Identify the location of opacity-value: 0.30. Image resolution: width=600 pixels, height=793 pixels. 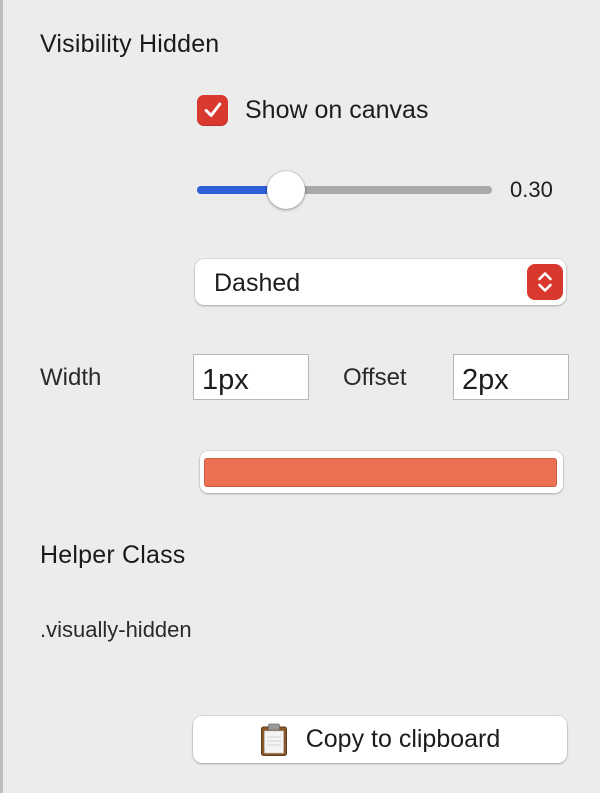
(531, 189).